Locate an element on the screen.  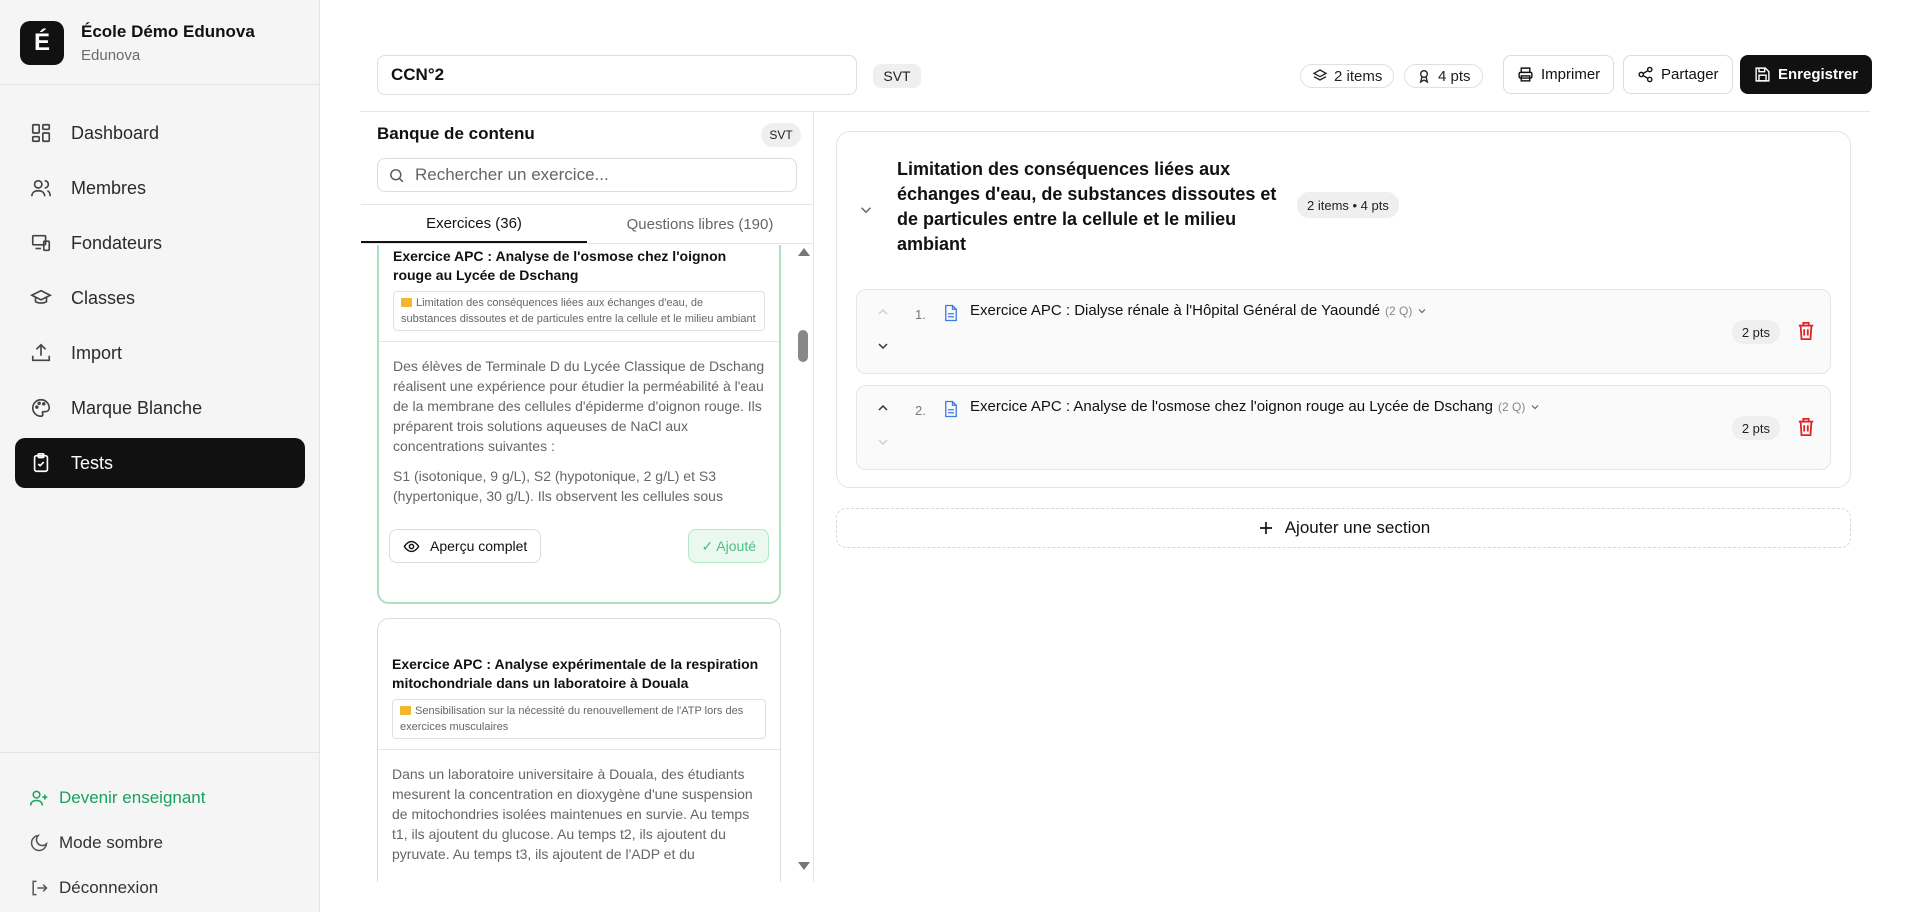
scroll-down-arrow is located at coordinates (804, 866).